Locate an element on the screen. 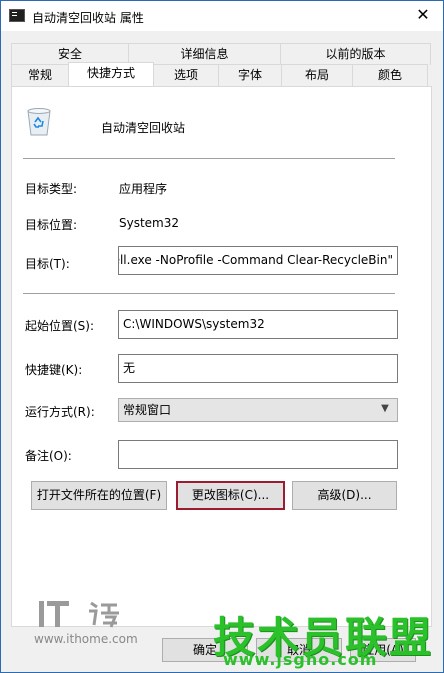 The width and height of the screenshot is (444, 673). hotkey-label: 快捷键(K): is located at coordinates (54, 370).